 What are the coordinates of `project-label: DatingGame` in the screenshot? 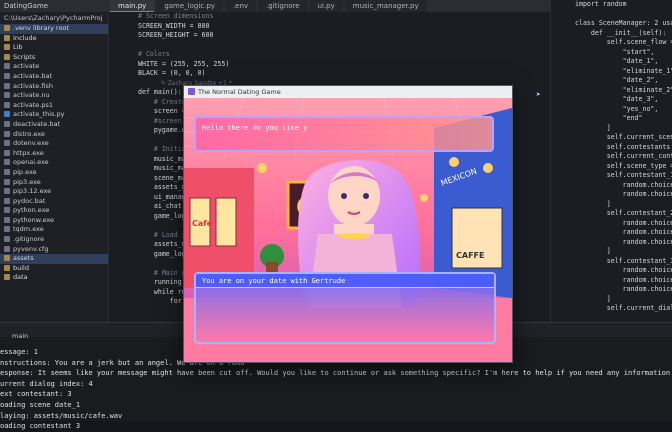 It's located at (24, 6).